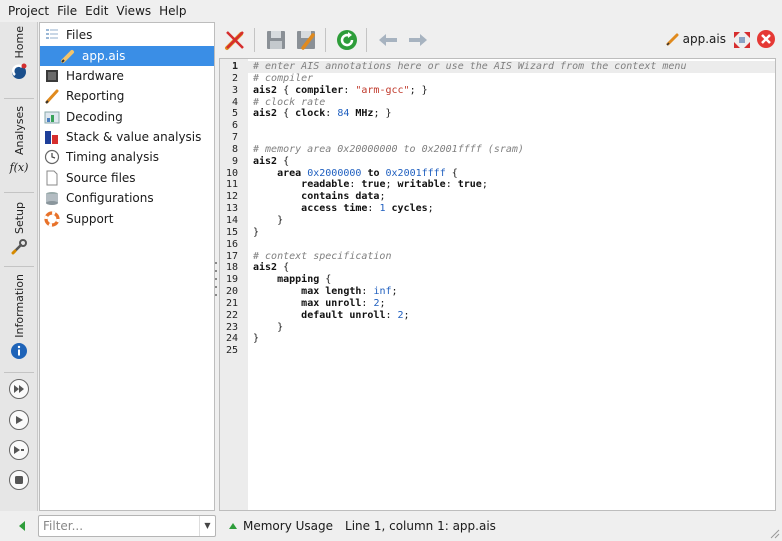 This screenshot has height=541, width=782. What do you see at coordinates (497, 138) in the screenshot?
I see `code-line: 7` at bounding box center [497, 138].